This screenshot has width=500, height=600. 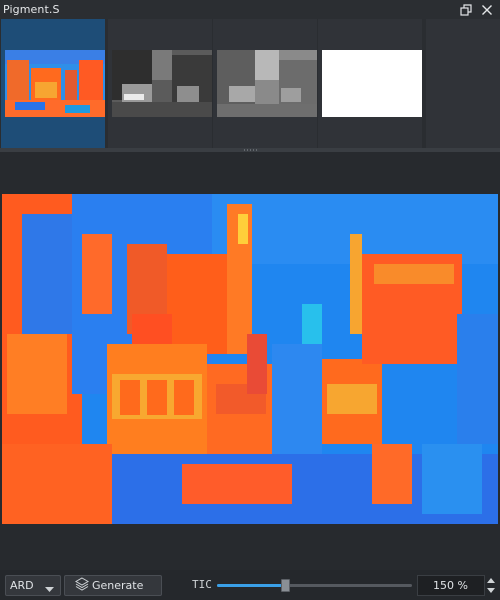 I want to click on zoom-value: 150 %, so click(x=450, y=585).